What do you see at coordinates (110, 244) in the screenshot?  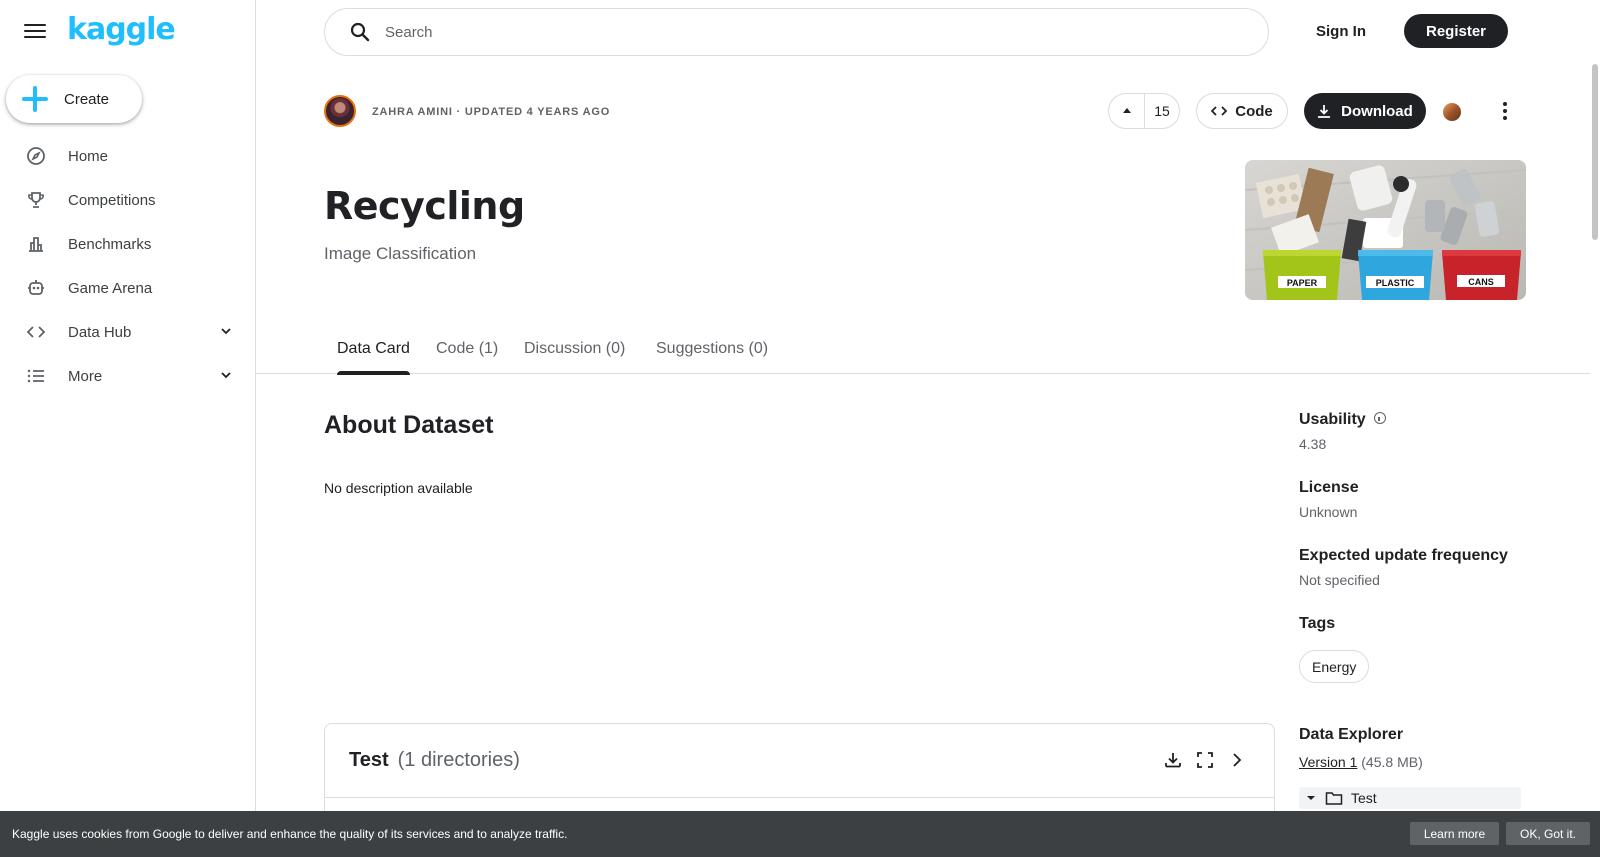 I see `sidebar-item-label: Benchmarks` at bounding box center [110, 244].